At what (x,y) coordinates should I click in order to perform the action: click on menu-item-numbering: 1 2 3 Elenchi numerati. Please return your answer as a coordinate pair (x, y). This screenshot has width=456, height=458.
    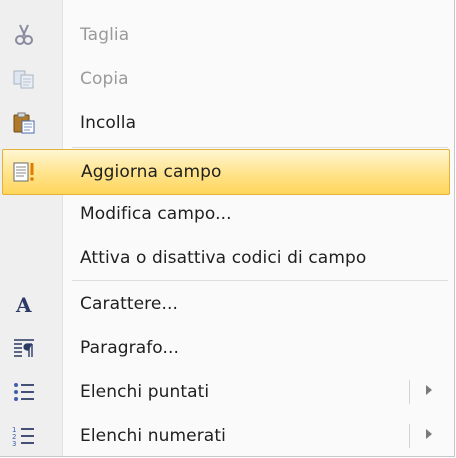
    Looking at the image, I should click on (226, 436).